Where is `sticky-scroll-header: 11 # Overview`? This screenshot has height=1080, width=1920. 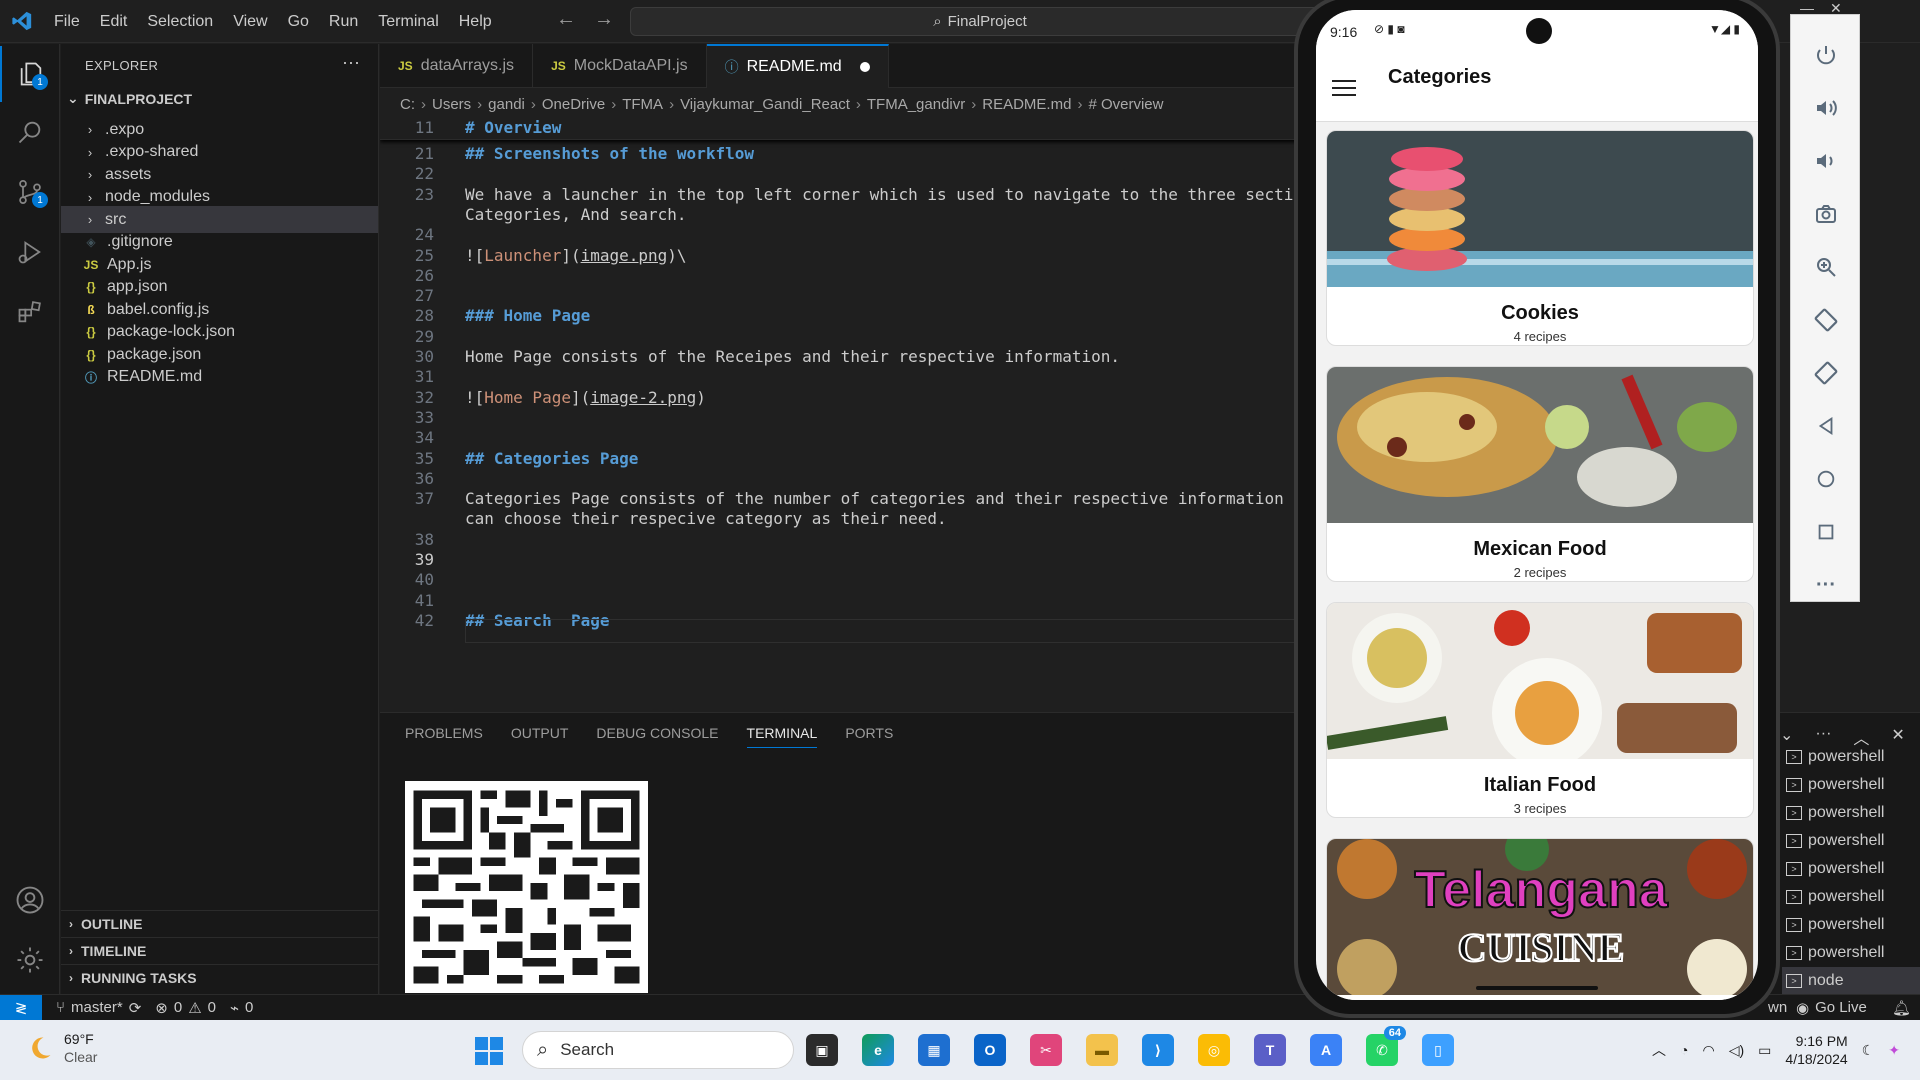 sticky-scroll-header: 11 # Overview is located at coordinates (840, 128).